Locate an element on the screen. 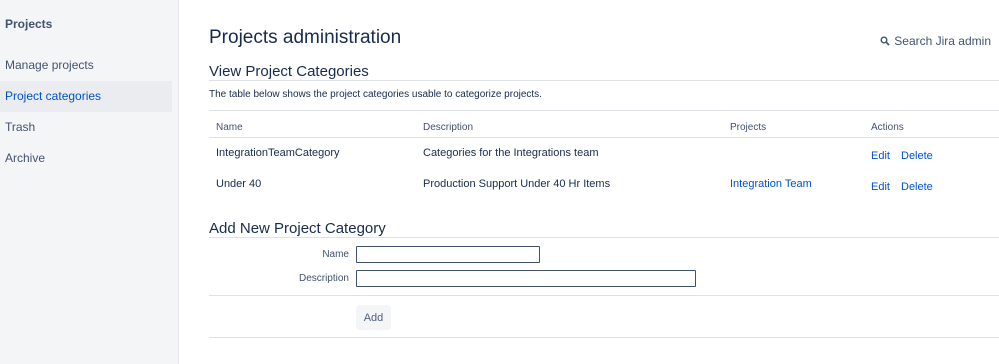 This screenshot has width=999, height=364. description-field-label: Description is located at coordinates (323, 278).